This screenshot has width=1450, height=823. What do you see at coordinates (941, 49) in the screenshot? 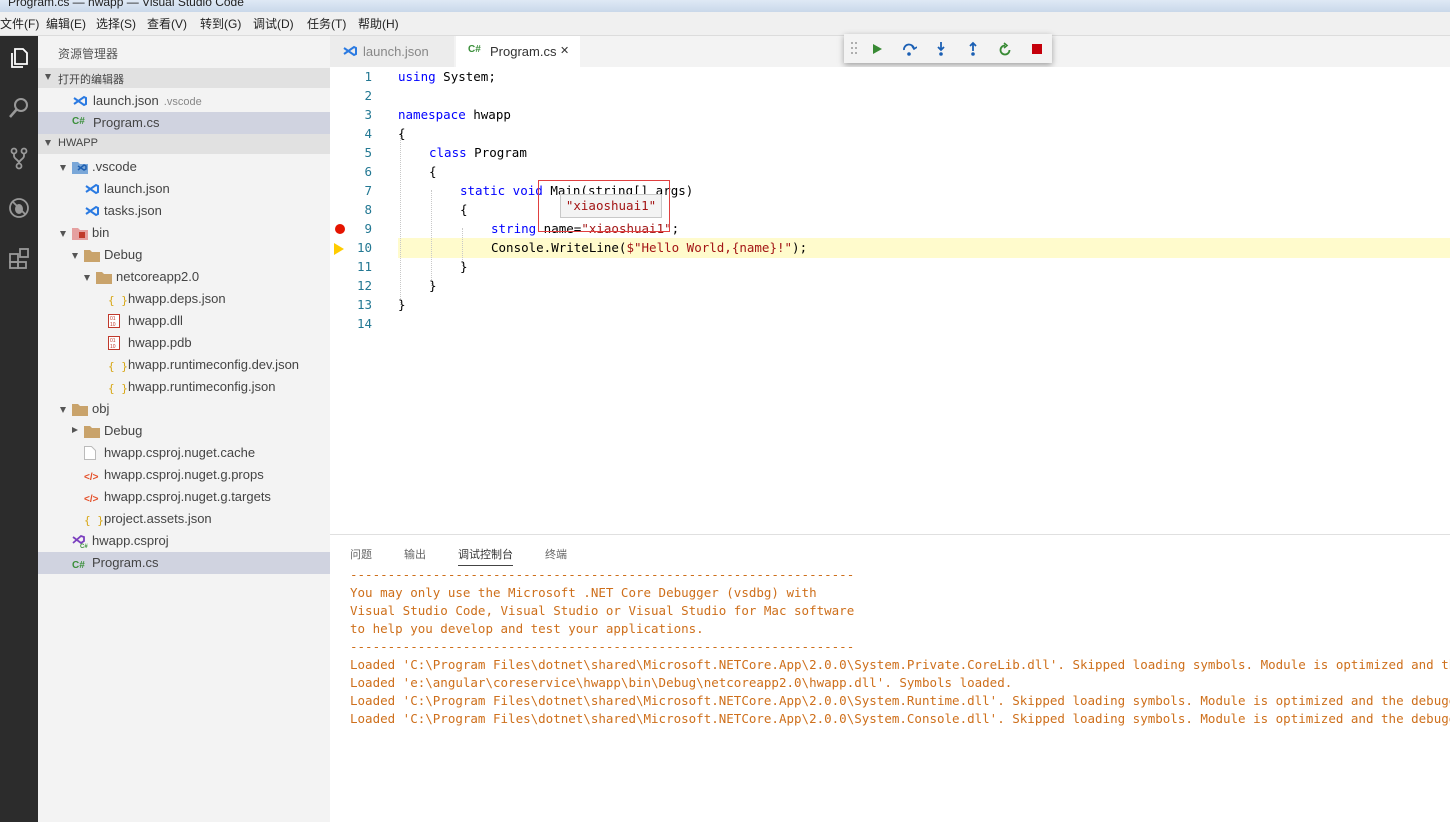
I see `step-into-icon` at bounding box center [941, 49].